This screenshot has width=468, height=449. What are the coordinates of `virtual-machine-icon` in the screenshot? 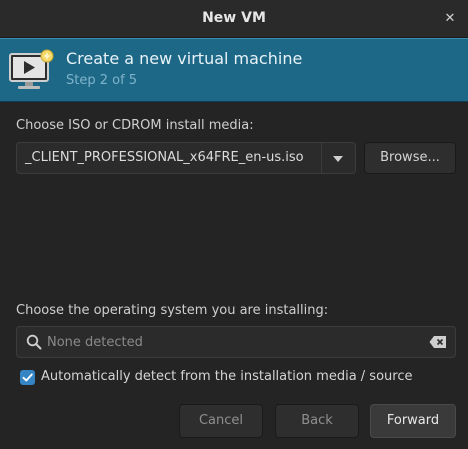 It's located at (31, 69).